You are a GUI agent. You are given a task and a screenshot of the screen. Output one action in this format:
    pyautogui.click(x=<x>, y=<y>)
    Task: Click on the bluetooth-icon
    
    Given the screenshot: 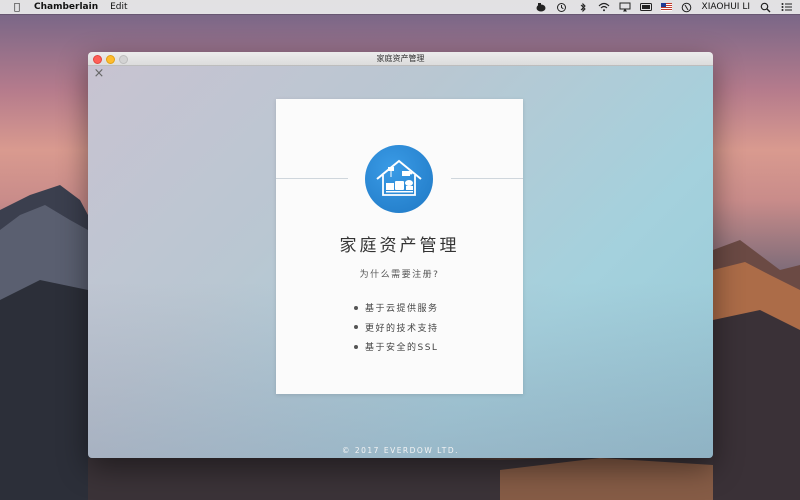 What is the action you would take?
    pyautogui.click(x=583, y=7)
    